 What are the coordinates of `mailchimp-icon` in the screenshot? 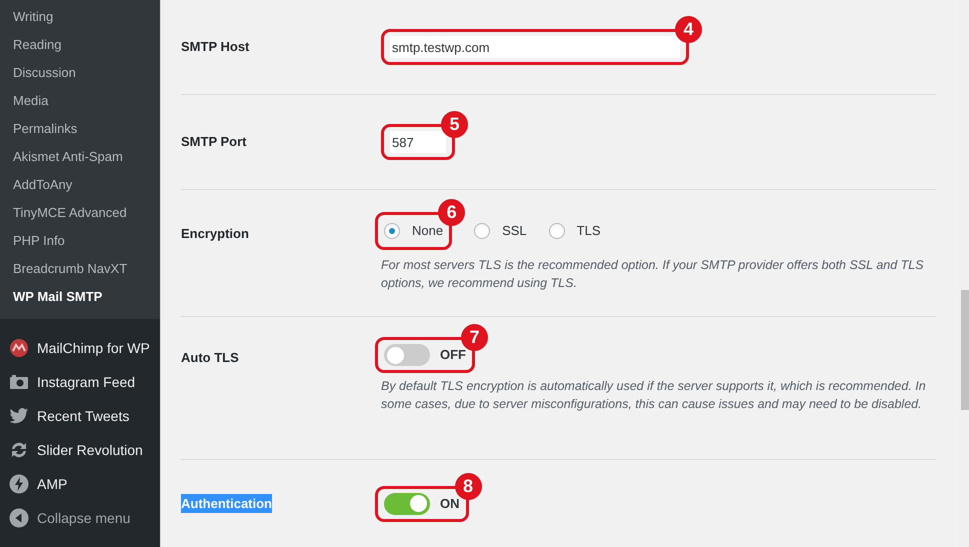 It's located at (19, 348).